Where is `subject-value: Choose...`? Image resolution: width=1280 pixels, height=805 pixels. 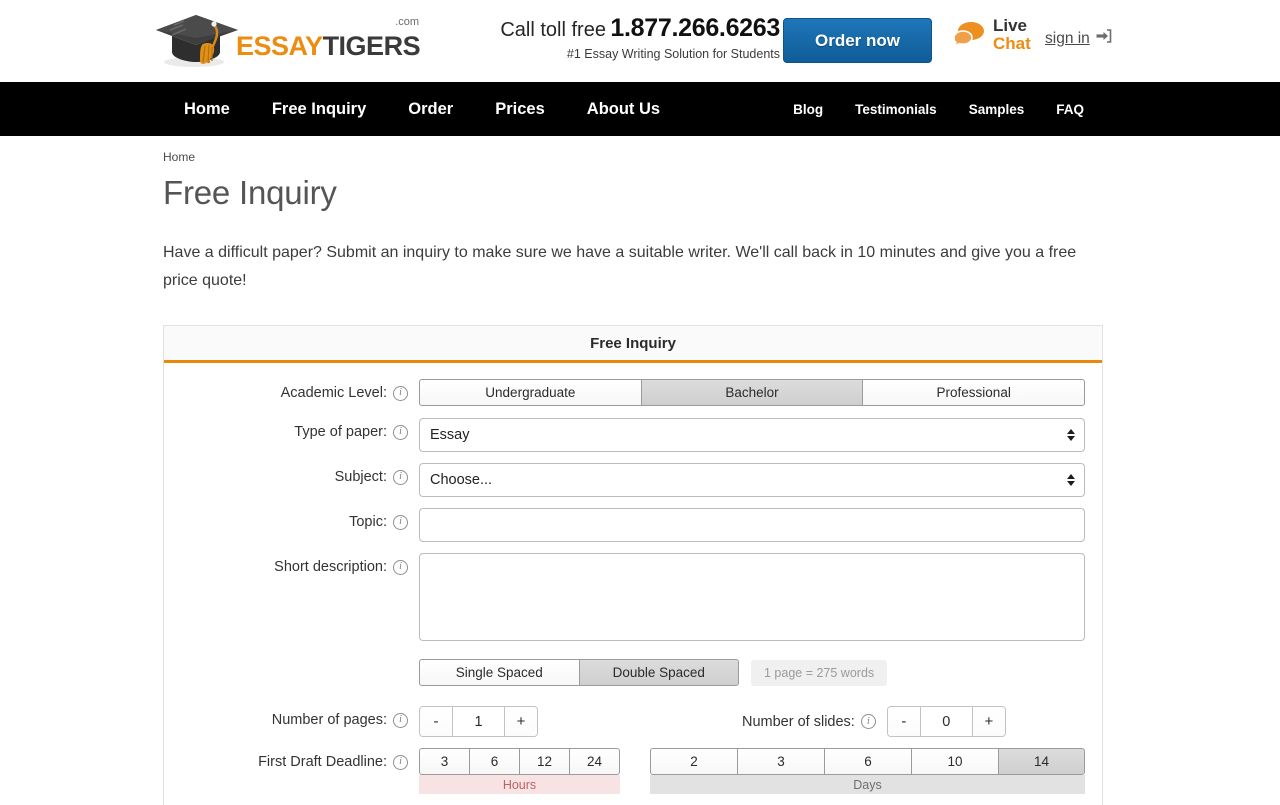
subject-value: Choose... is located at coordinates (461, 480).